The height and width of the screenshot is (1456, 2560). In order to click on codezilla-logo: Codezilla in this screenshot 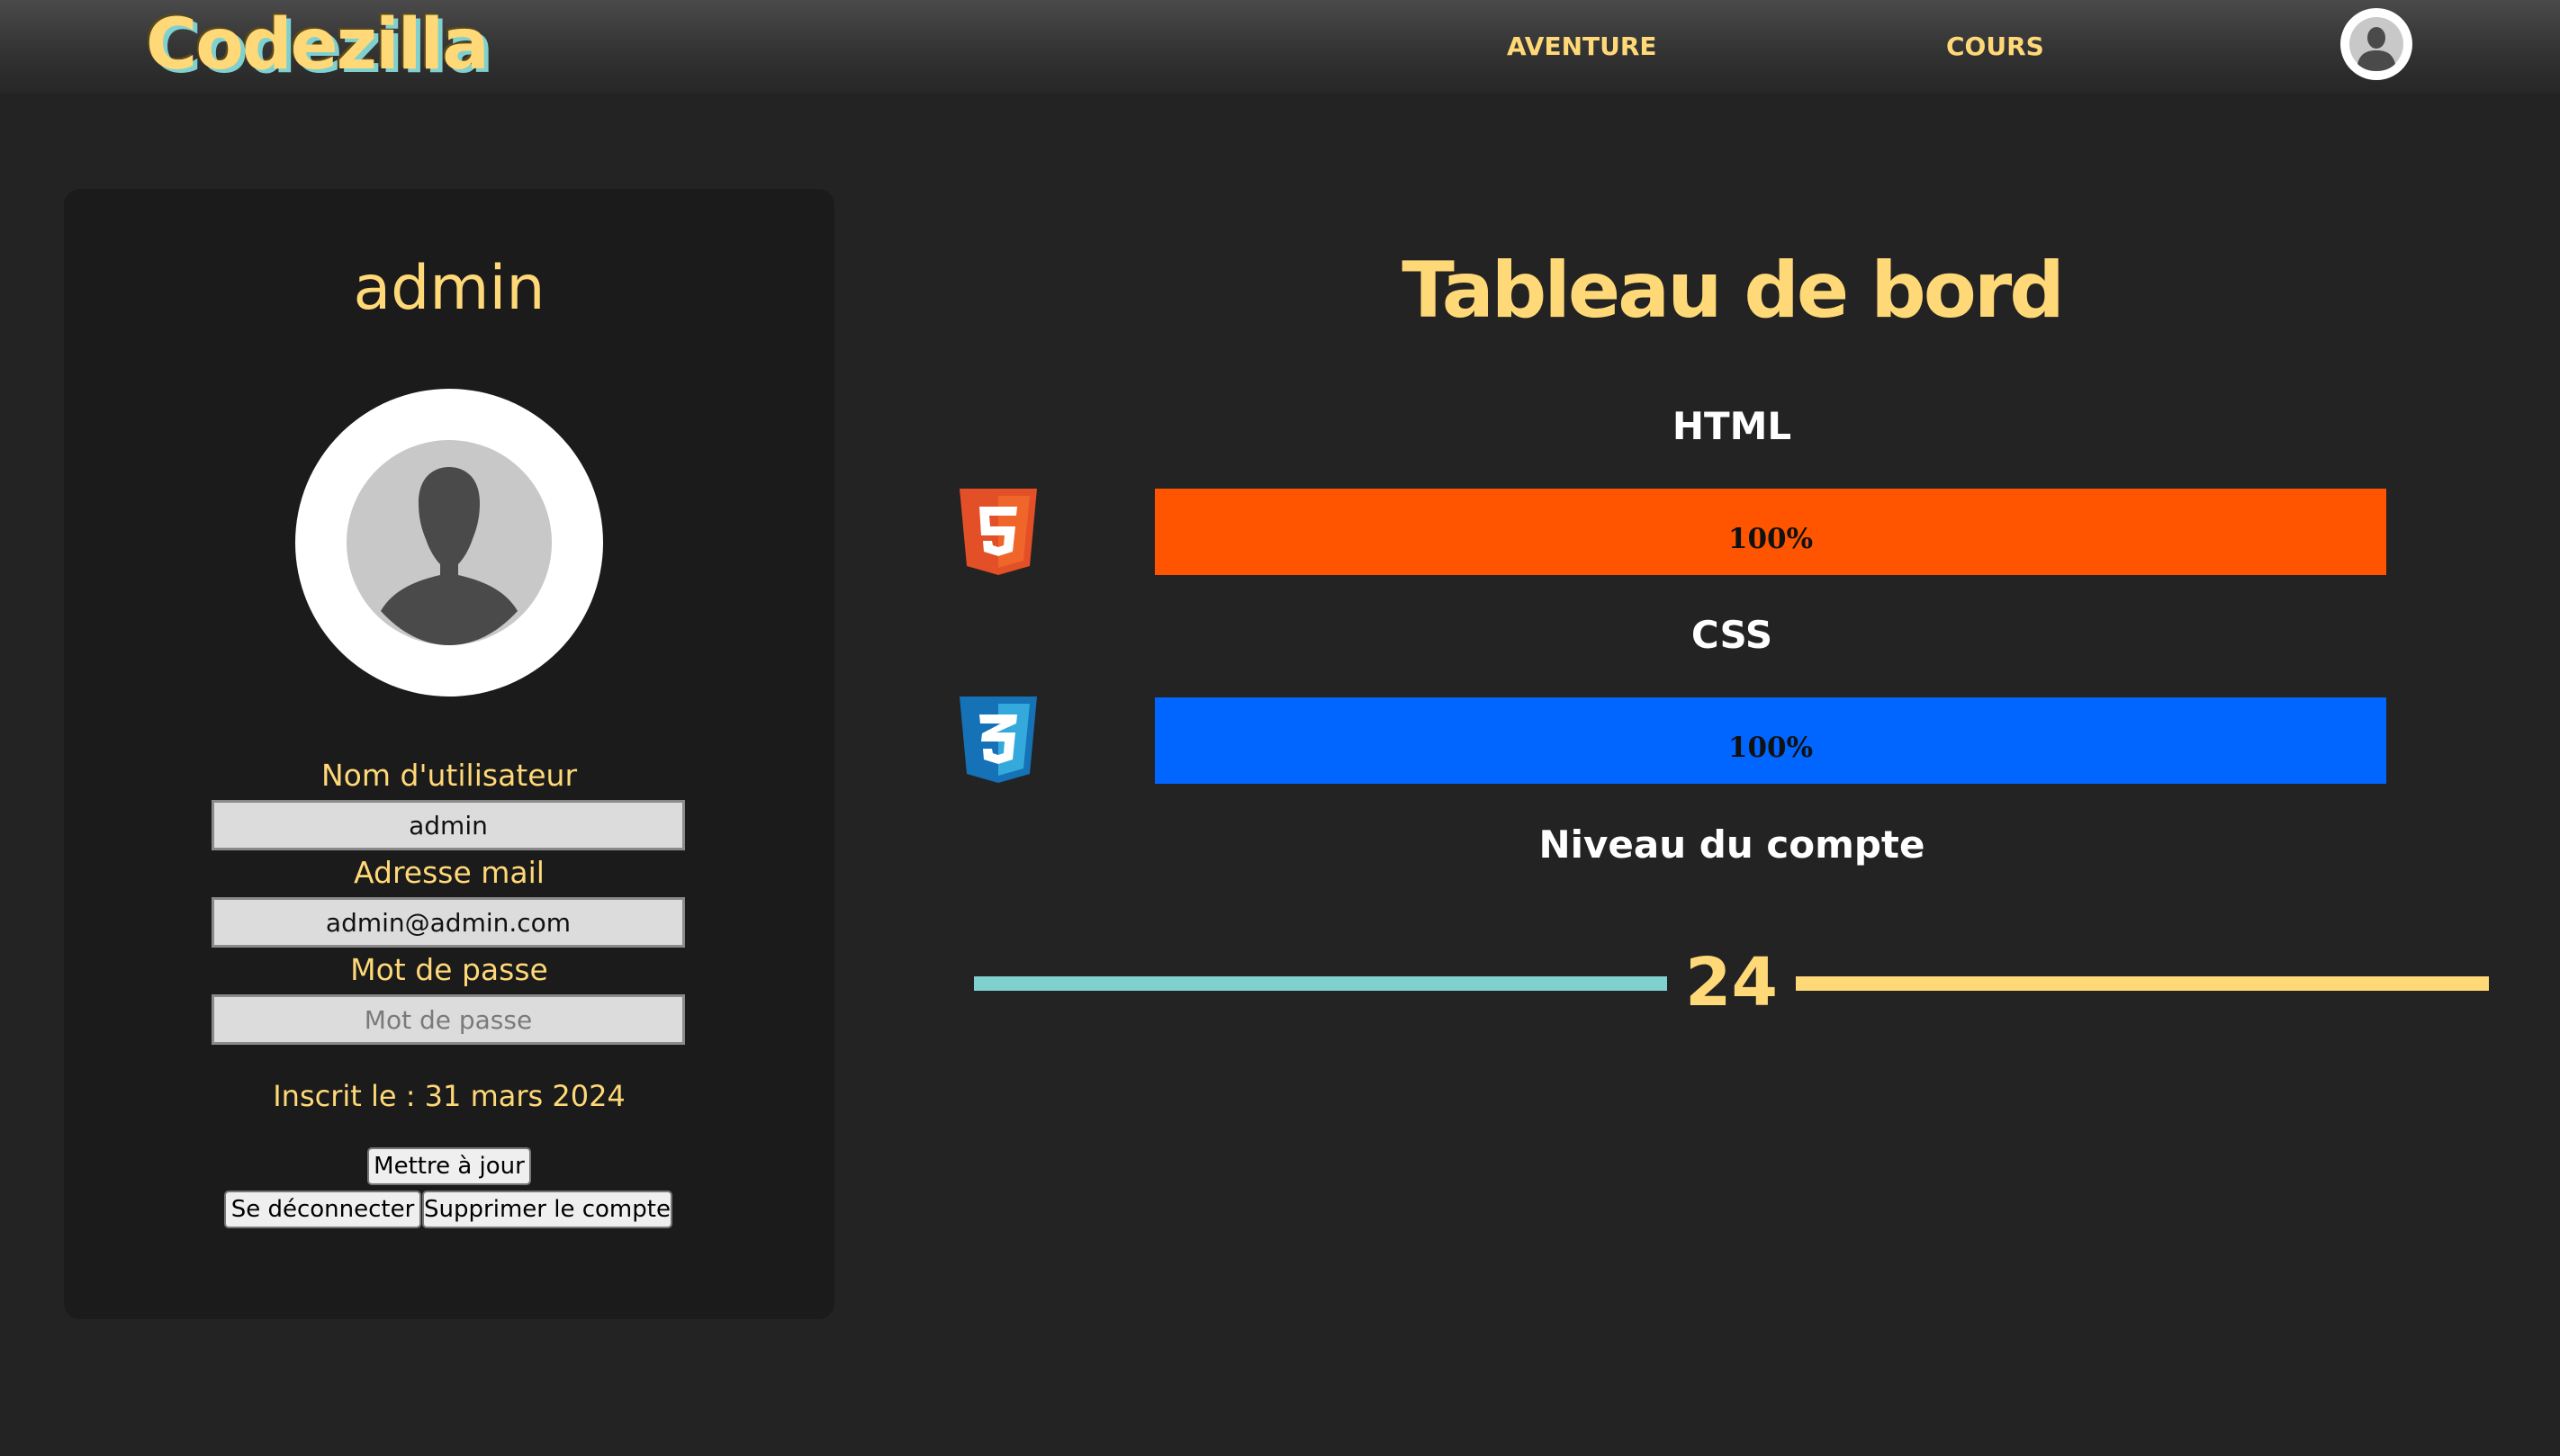, I will do `click(318, 45)`.